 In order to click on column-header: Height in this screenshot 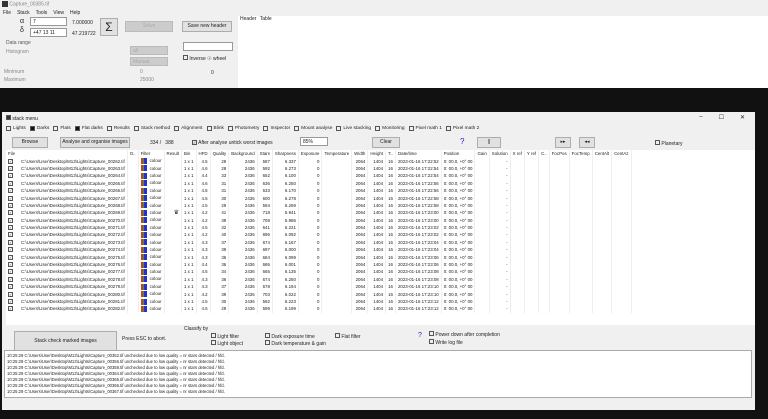, I will do `click(377, 154)`.